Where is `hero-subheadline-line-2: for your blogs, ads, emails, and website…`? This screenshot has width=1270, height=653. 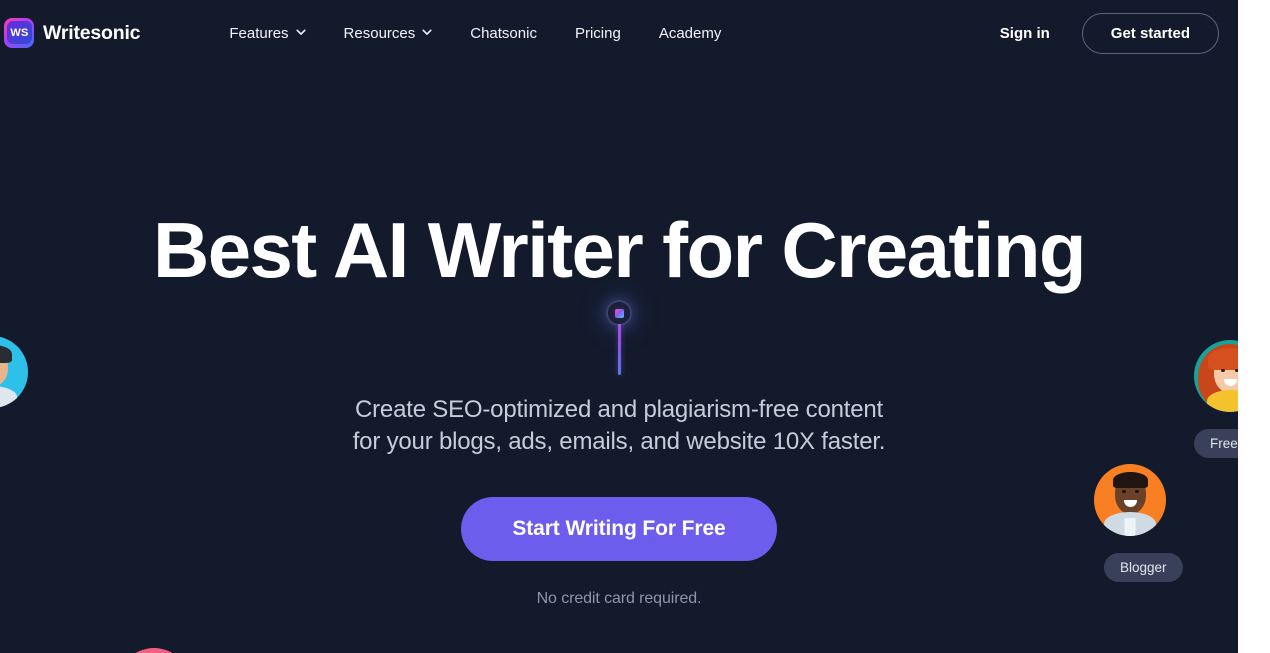 hero-subheadline-line-2: for your blogs, ads, emails, and website… is located at coordinates (619, 441).